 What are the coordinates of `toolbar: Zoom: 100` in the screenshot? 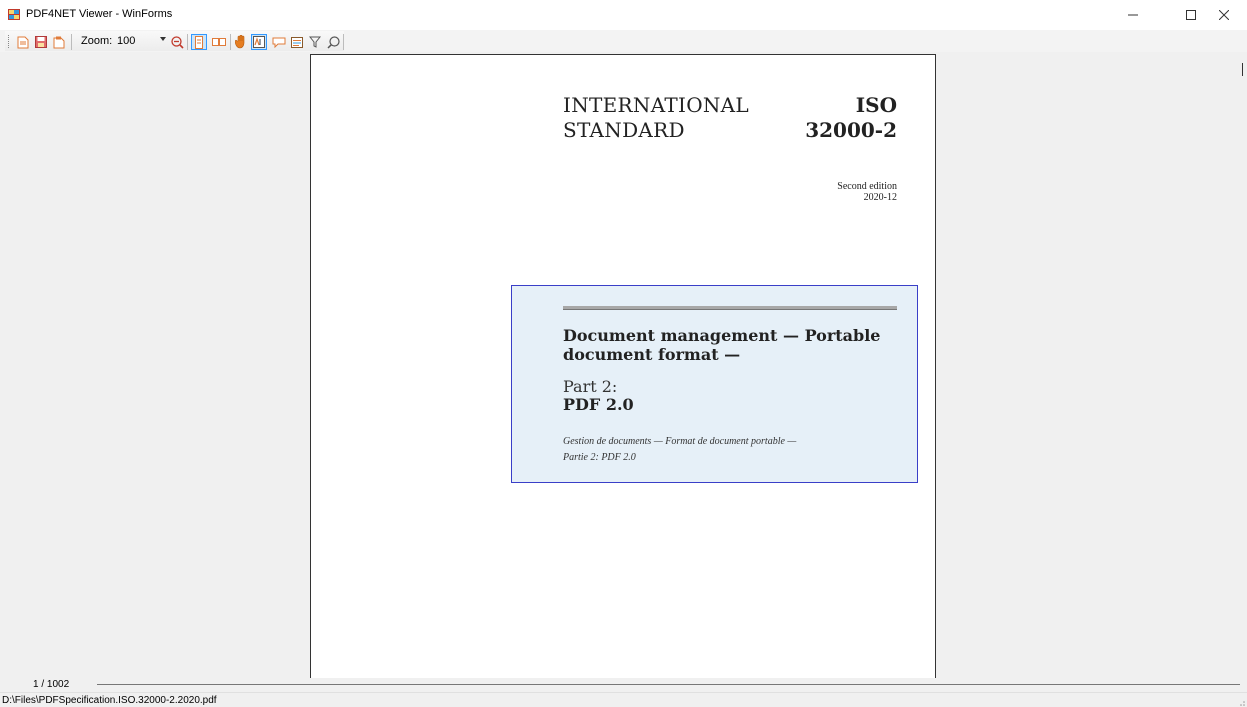 It's located at (623, 41).